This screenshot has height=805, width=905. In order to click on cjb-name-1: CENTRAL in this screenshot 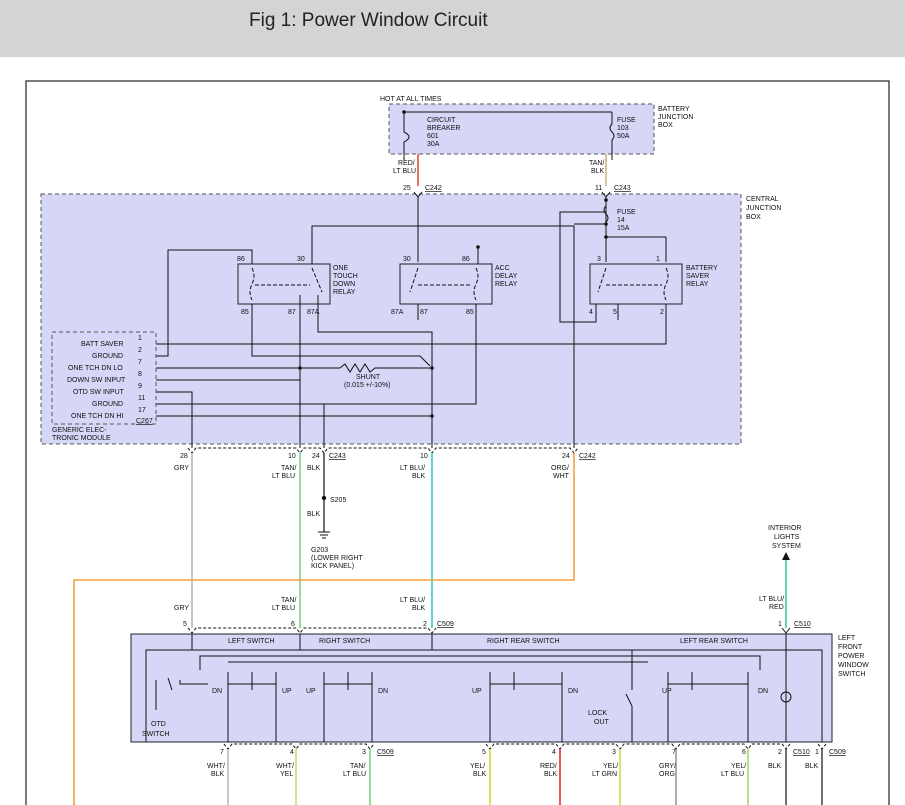, I will do `click(762, 199)`.